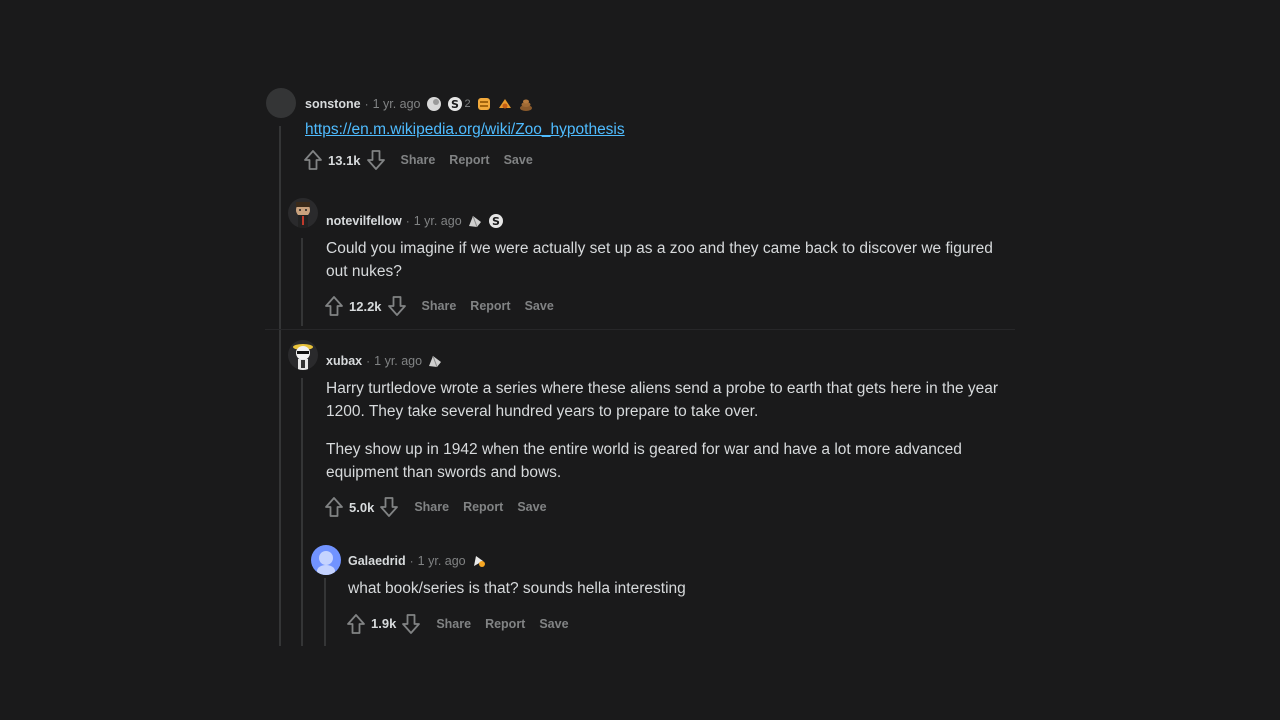 The image size is (1280, 720). Describe the element at coordinates (384, 623) in the screenshot. I see `vote-score: 1.9k` at that location.